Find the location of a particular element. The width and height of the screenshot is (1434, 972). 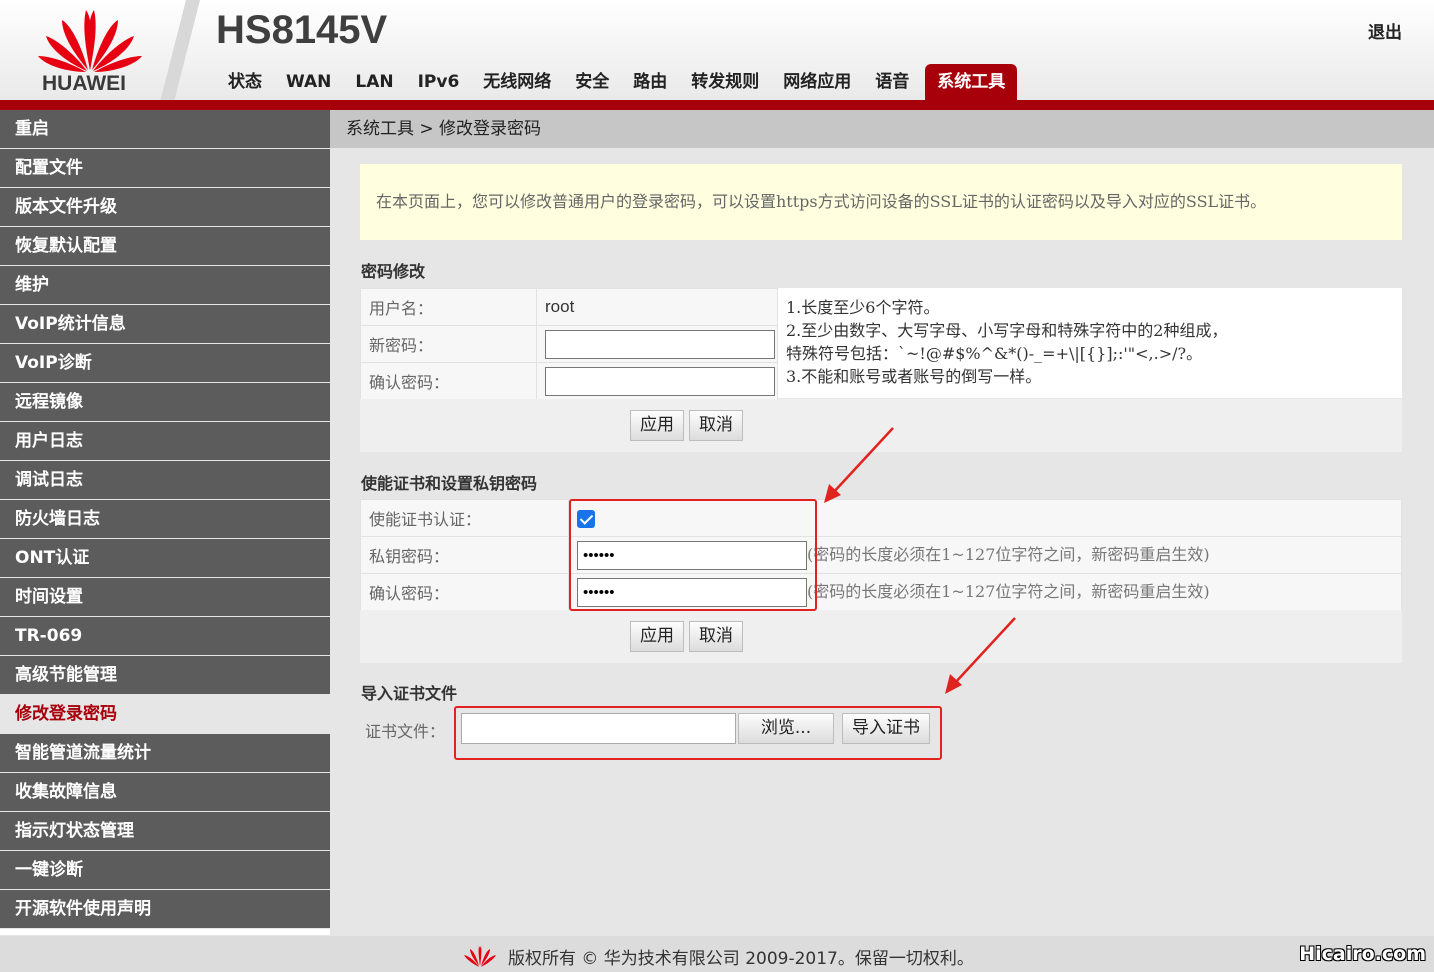

tab-ipv6: IPv6 is located at coordinates (439, 82).